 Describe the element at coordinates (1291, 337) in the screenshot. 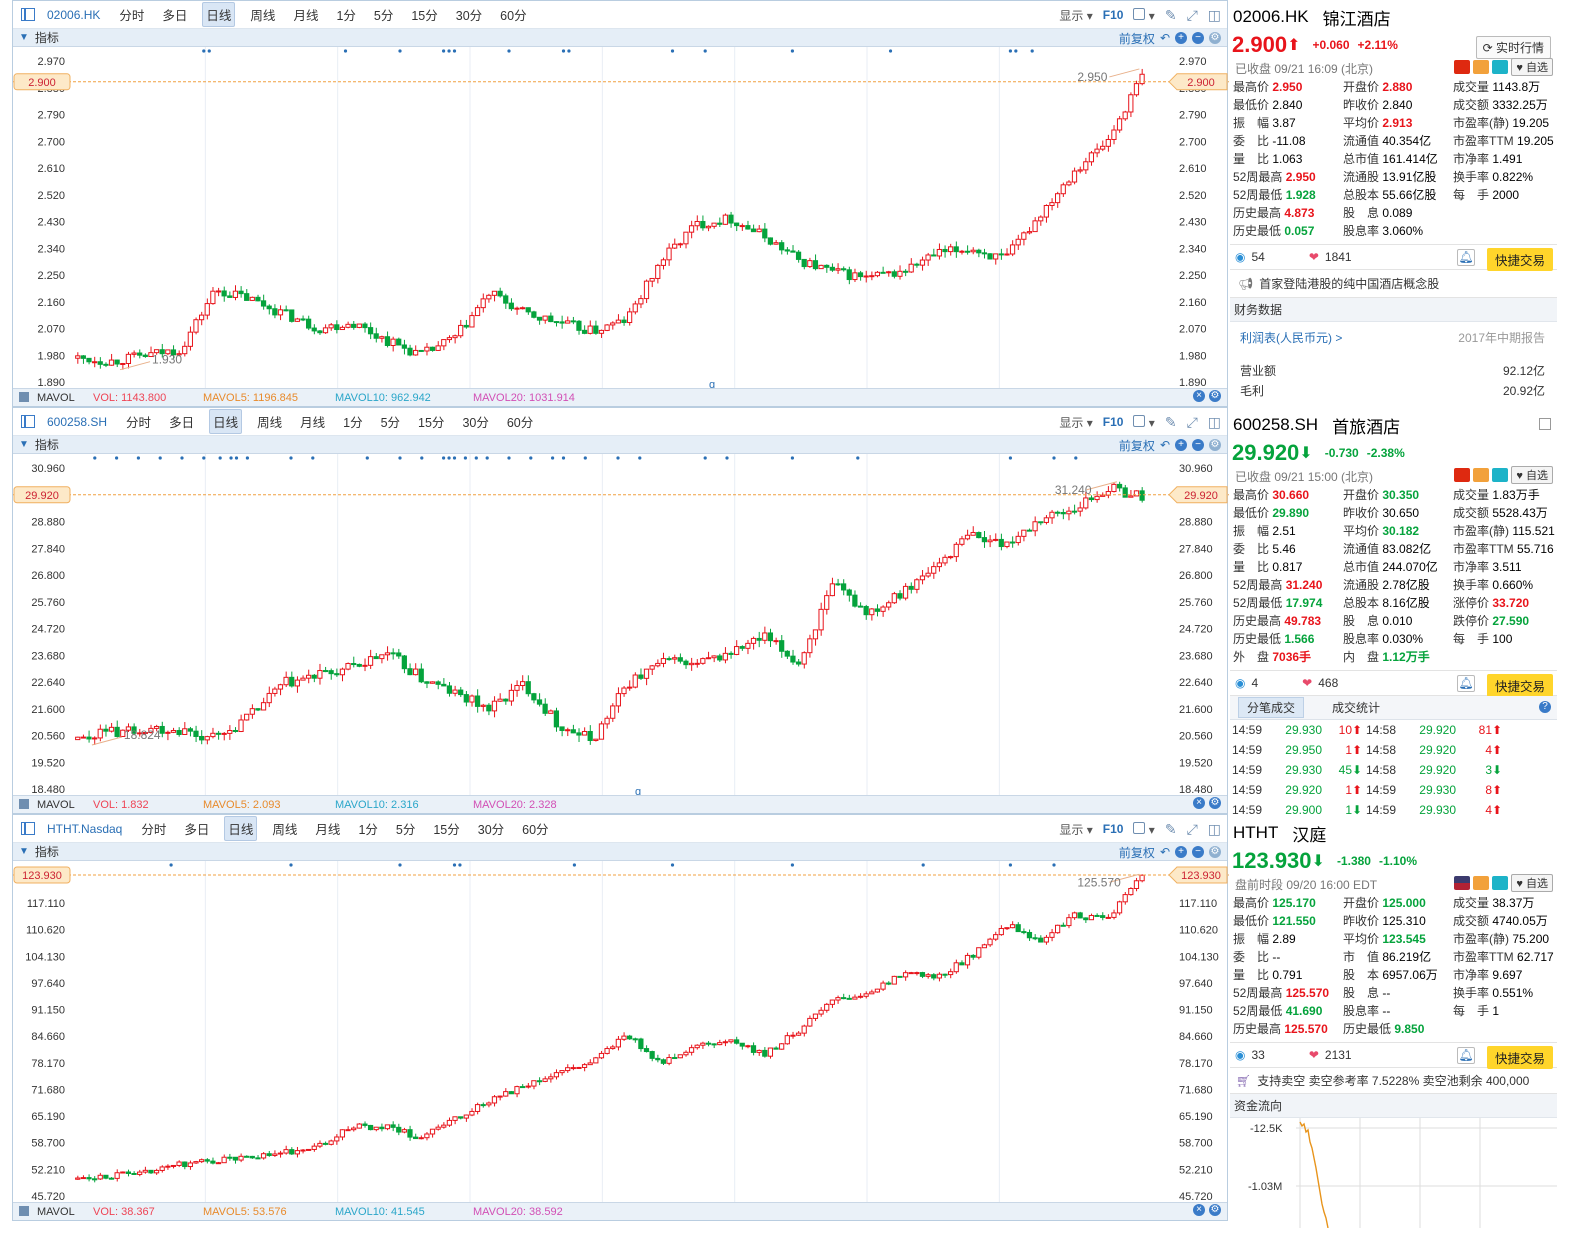

I see `income-statement-link: 利润表(人民币元) >` at that location.